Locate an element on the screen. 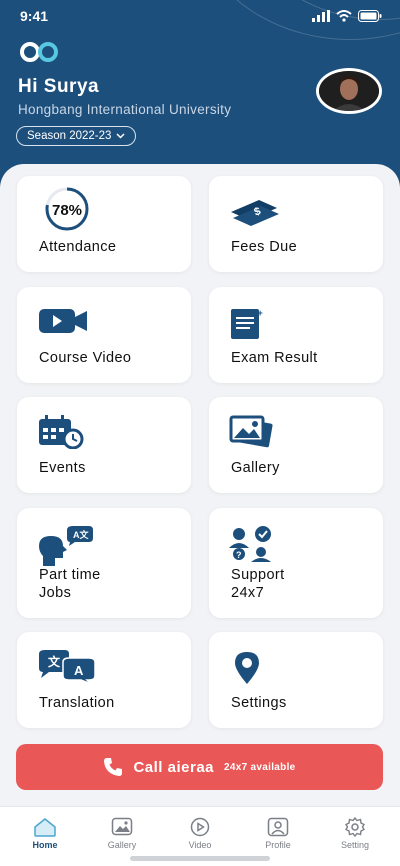 This screenshot has height=866, width=400. attendance-percent: 78% is located at coordinates (67, 210).